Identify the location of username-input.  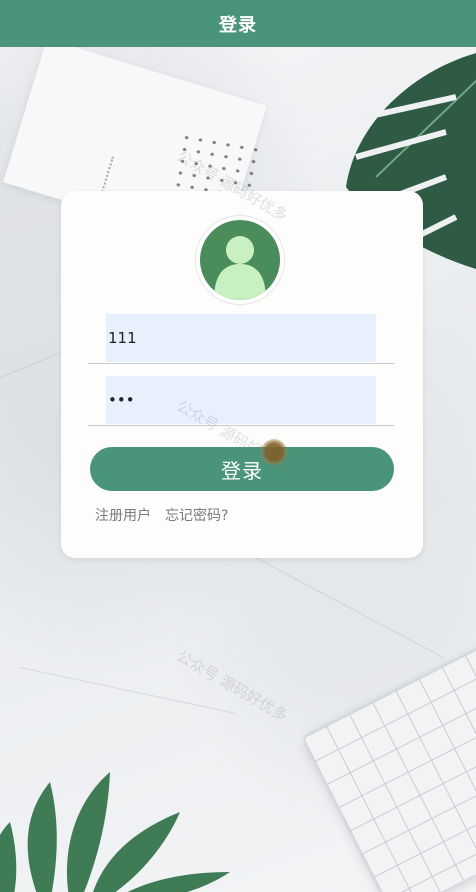
(241, 338).